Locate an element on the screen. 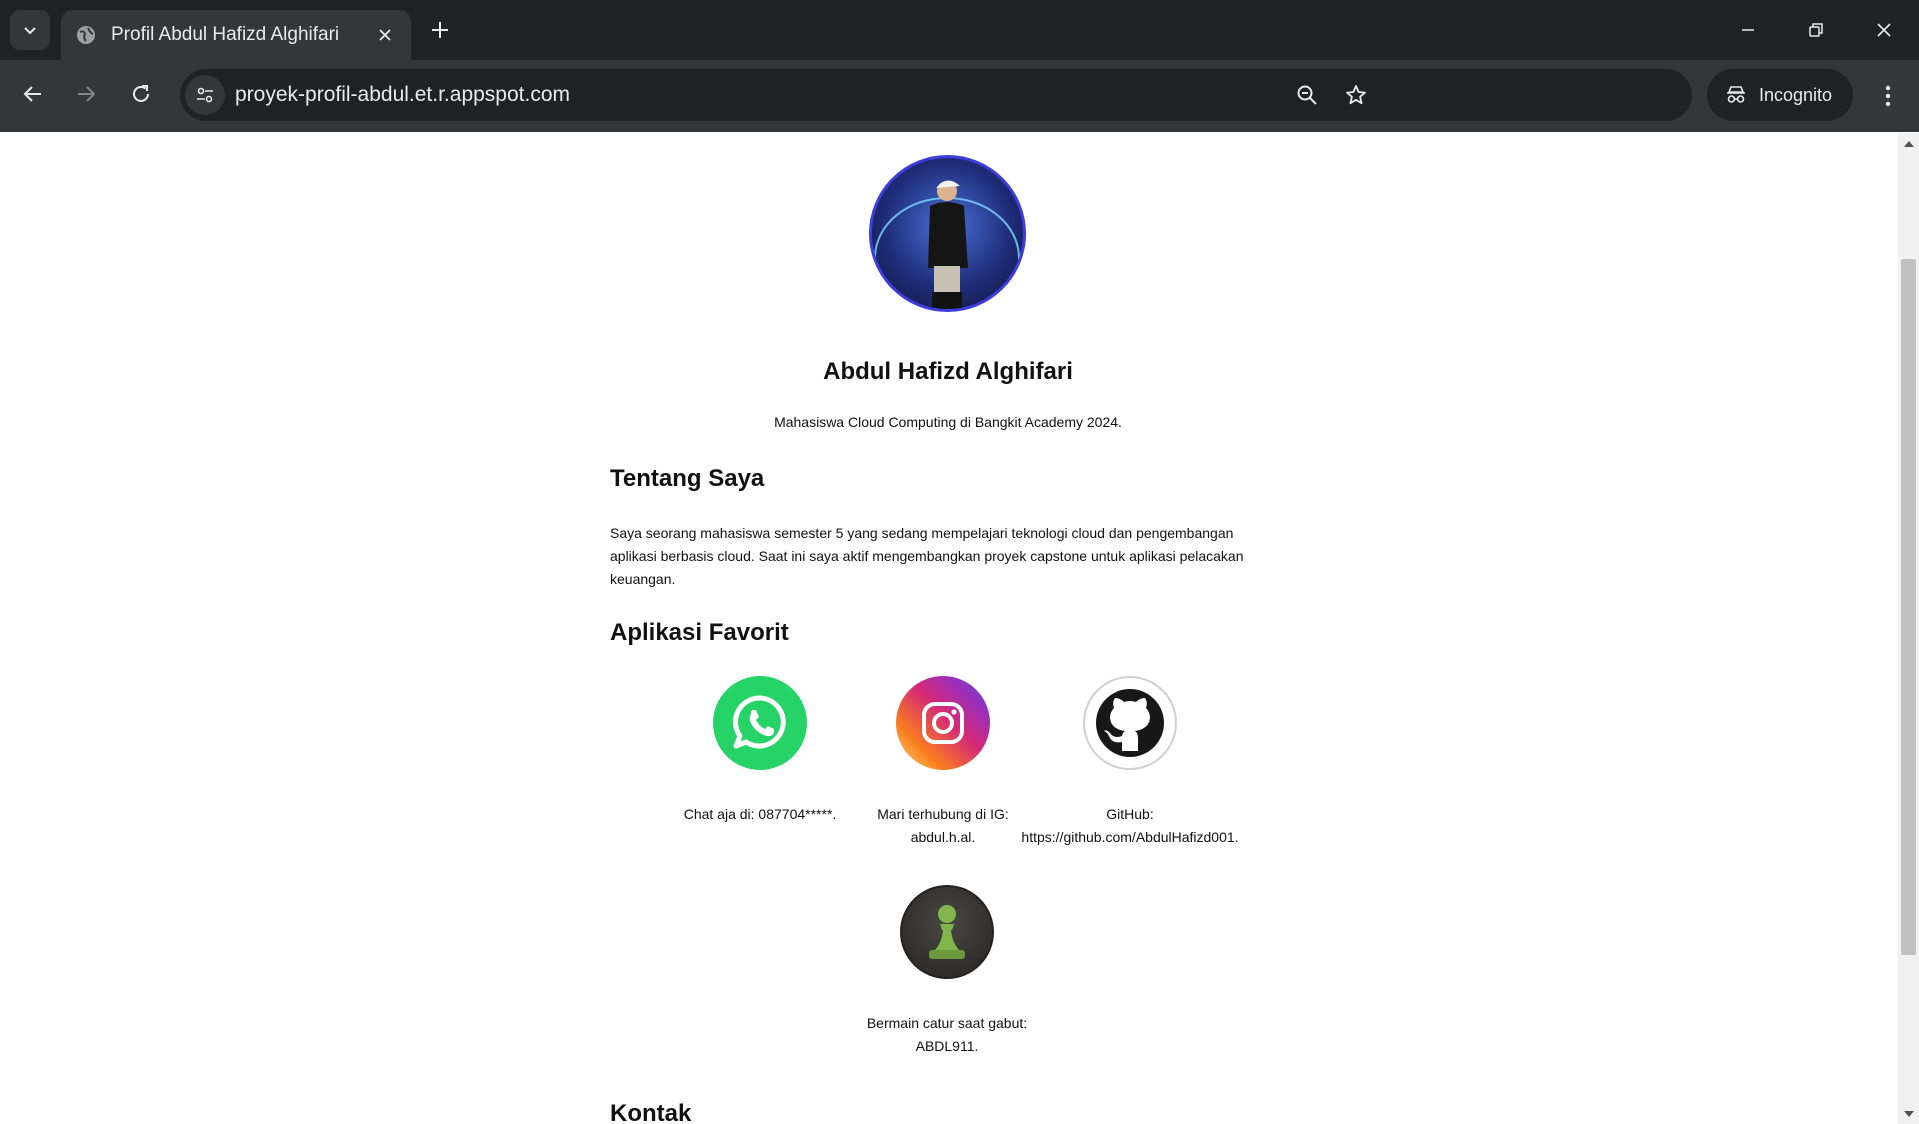 Image resolution: width=1919 pixels, height=1124 pixels. browser-menu-button is located at coordinates (1888, 96).